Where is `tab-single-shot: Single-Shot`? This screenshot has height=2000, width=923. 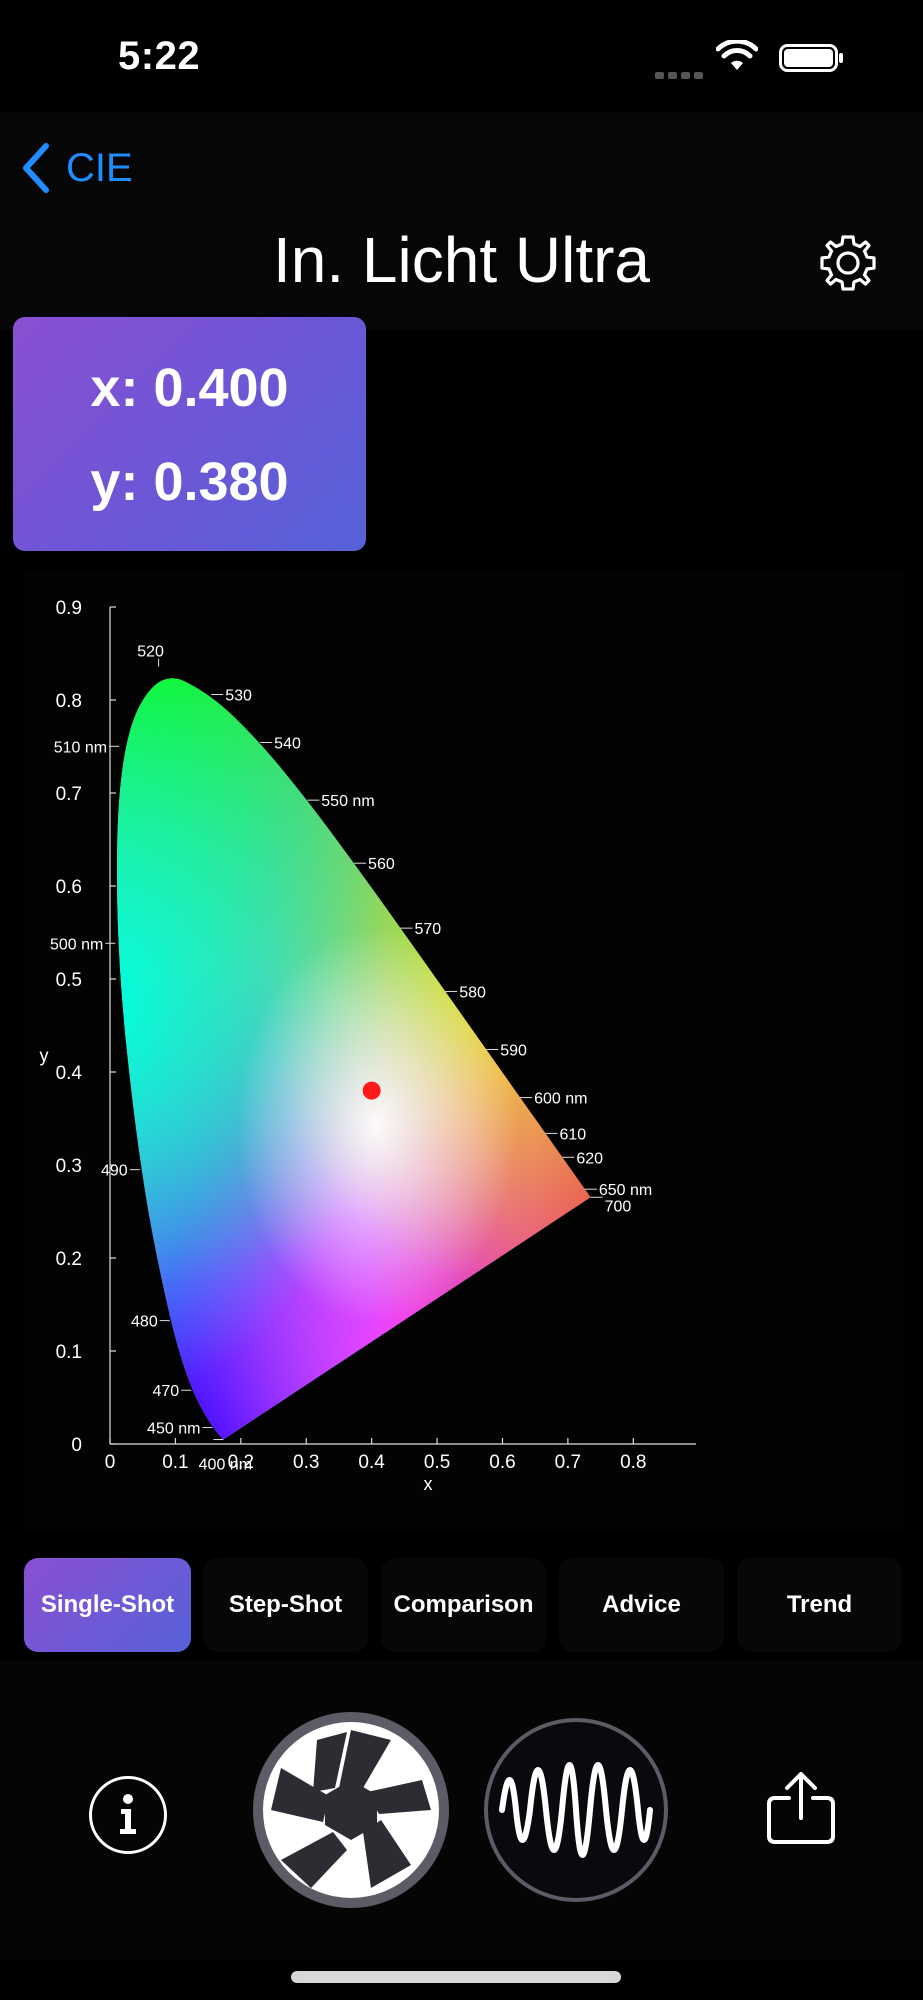
tab-single-shot: Single-Shot is located at coordinates (107, 1605).